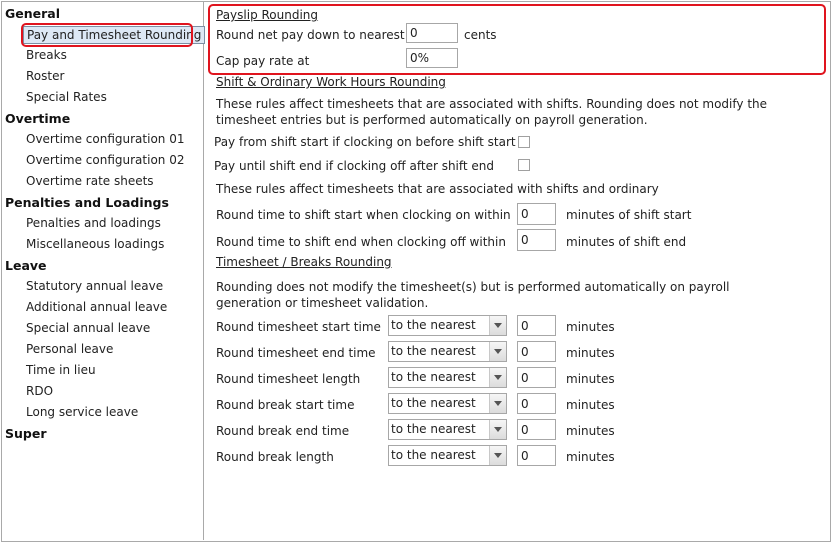  I want to click on sidebar-item-special-annual-leave: Special annual leave, so click(88, 328).